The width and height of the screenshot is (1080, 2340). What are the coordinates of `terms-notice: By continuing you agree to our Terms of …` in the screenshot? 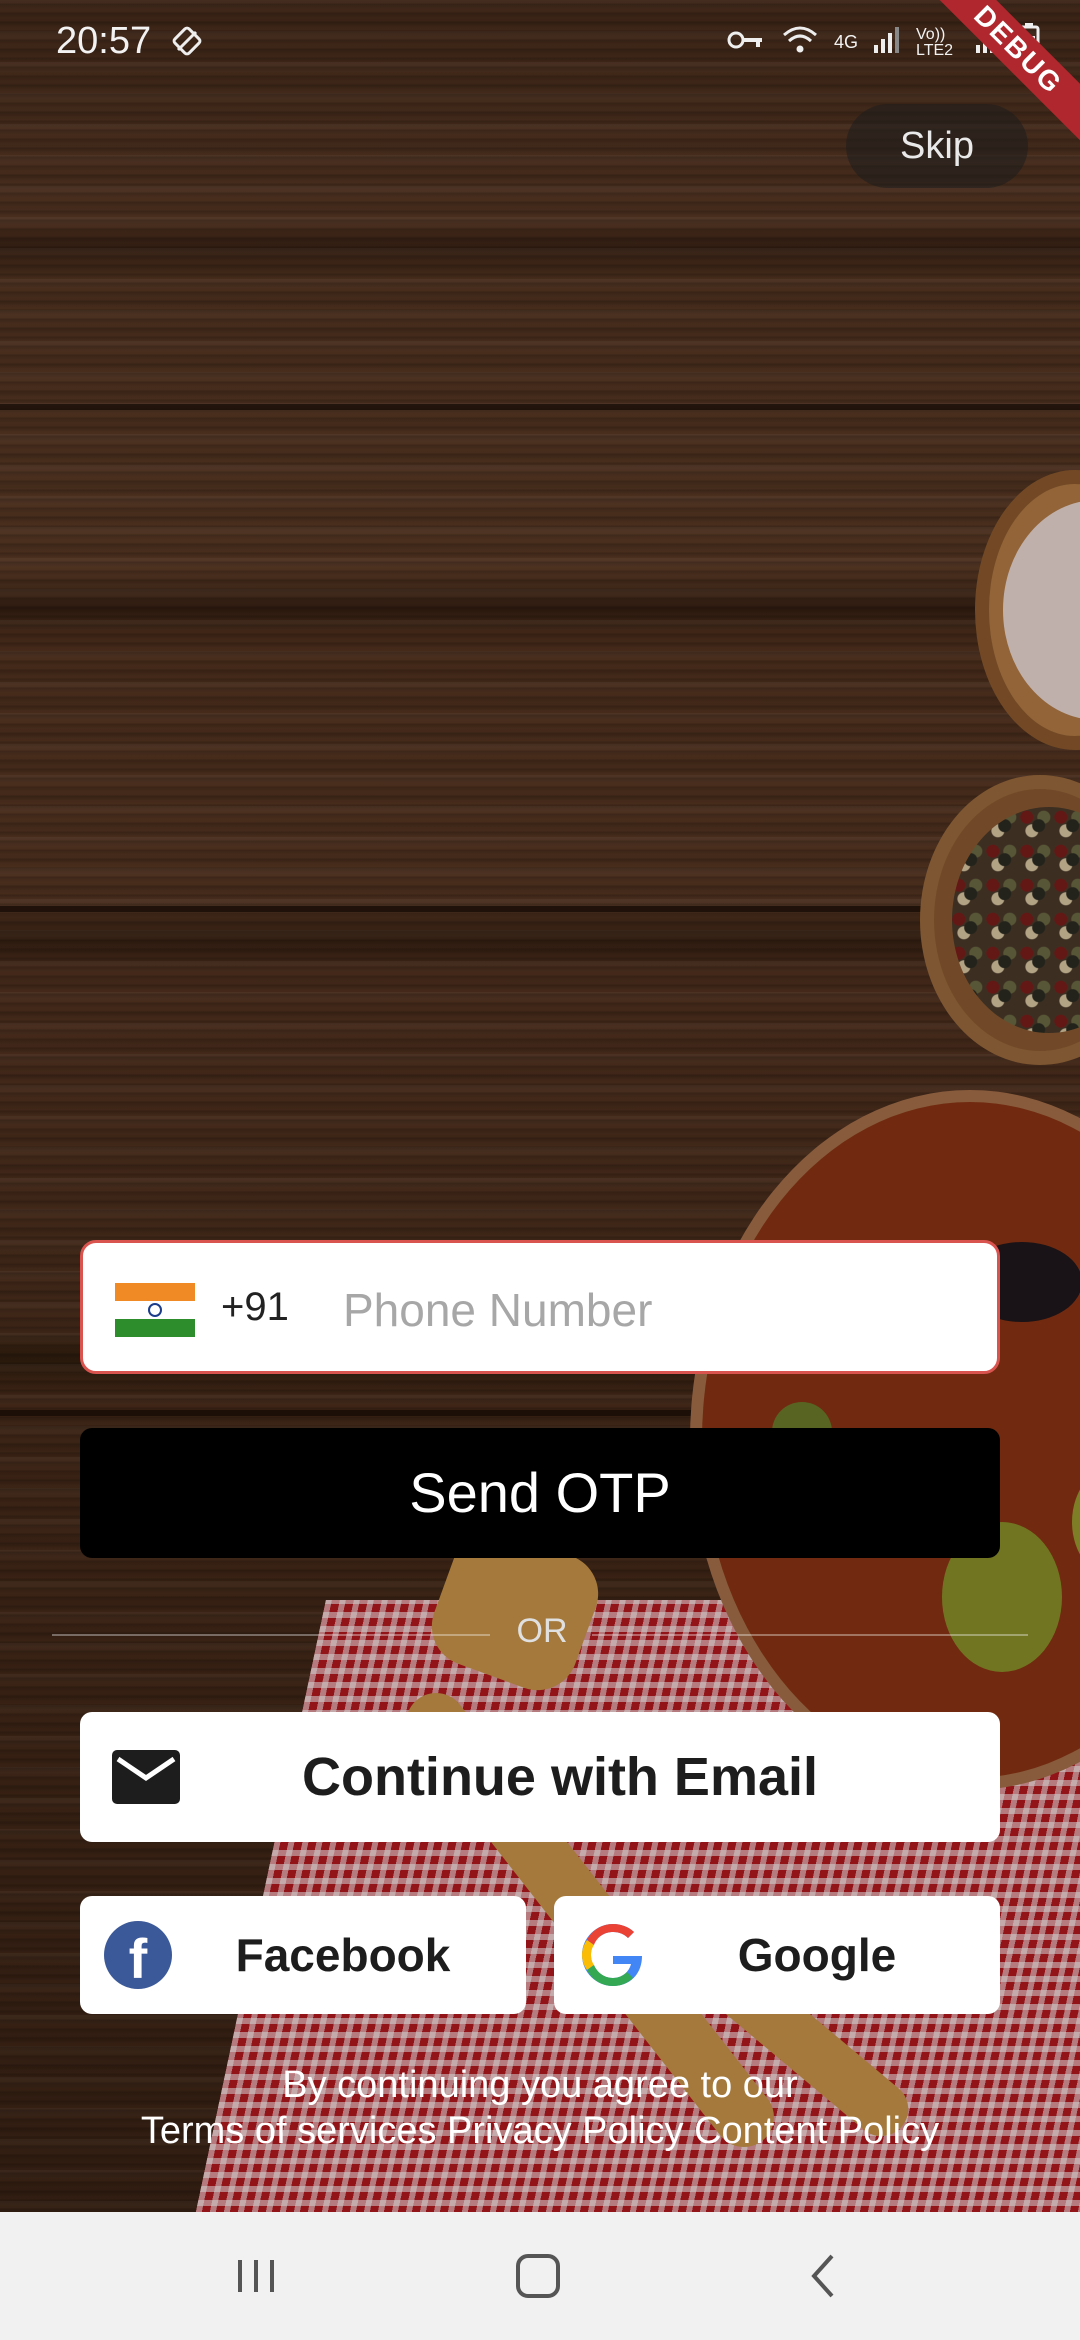 It's located at (540, 2108).